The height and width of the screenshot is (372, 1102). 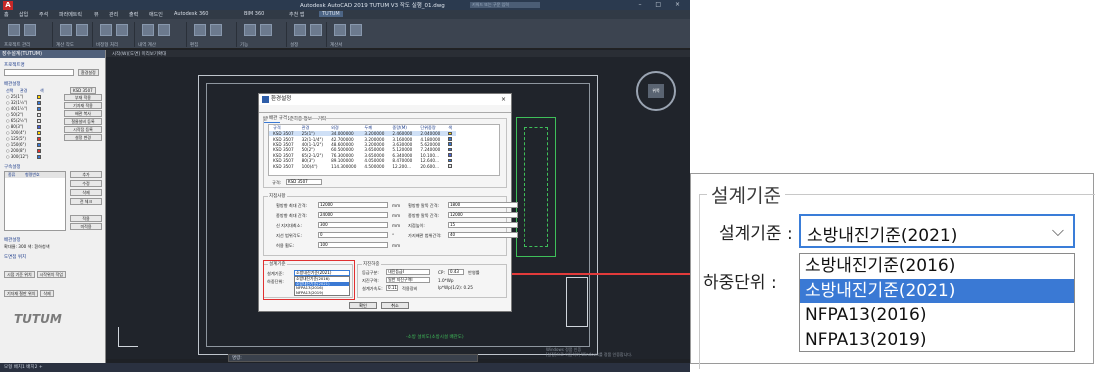 What do you see at coordinates (83, 105) in the screenshot?
I see `steel-action-button: 기자재 적용` at bounding box center [83, 105].